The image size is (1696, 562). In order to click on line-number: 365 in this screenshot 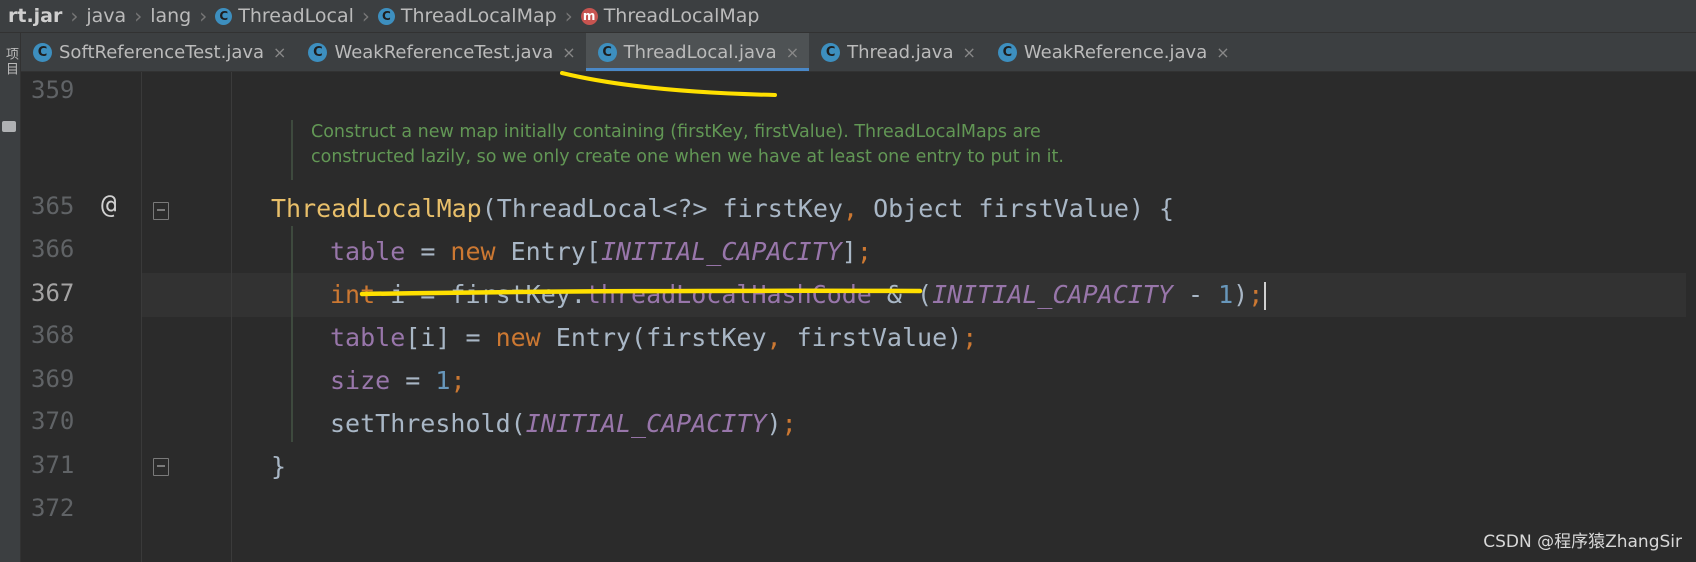, I will do `click(53, 206)`.